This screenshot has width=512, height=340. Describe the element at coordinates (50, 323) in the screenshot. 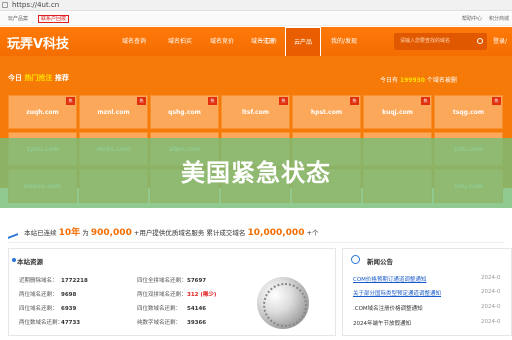

I see `resource-row: 两位数域名还剩：47733` at that location.